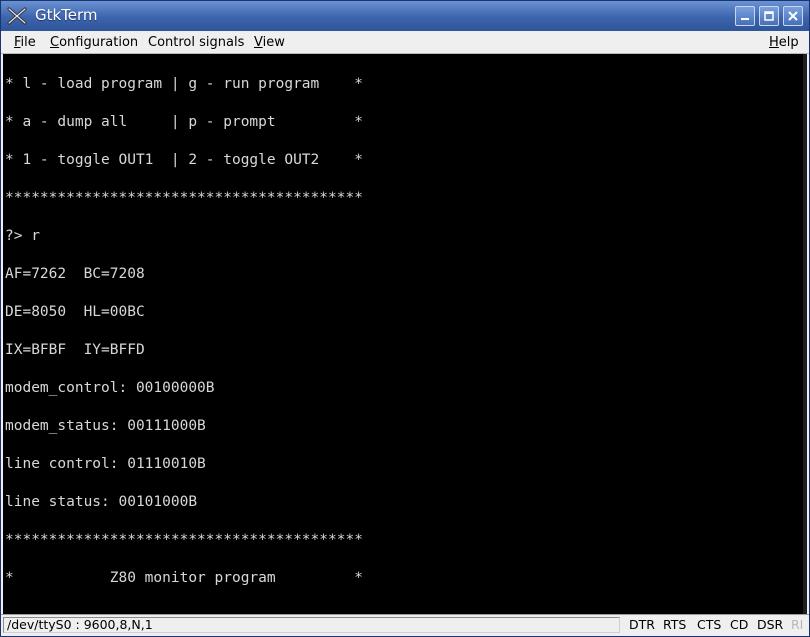 This screenshot has width=810, height=637. What do you see at coordinates (101, 502) in the screenshot?
I see `terminal-line: line status: 00101000B` at bounding box center [101, 502].